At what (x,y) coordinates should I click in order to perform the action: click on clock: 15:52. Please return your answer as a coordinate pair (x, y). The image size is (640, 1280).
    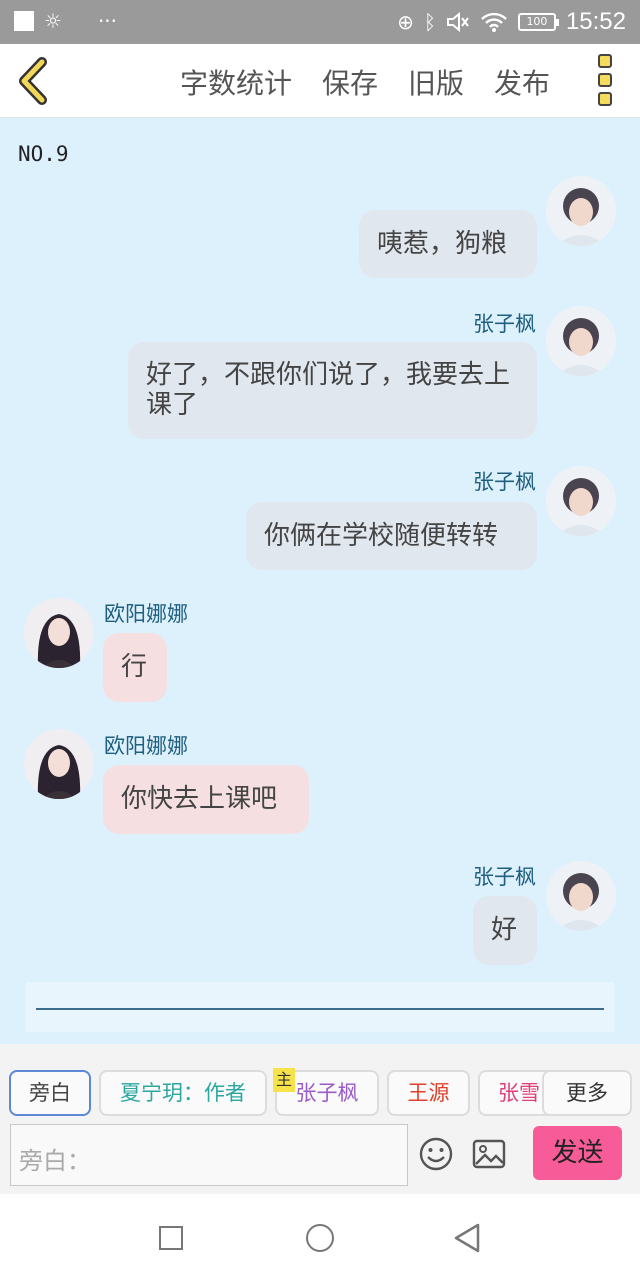
    Looking at the image, I should click on (595, 21).